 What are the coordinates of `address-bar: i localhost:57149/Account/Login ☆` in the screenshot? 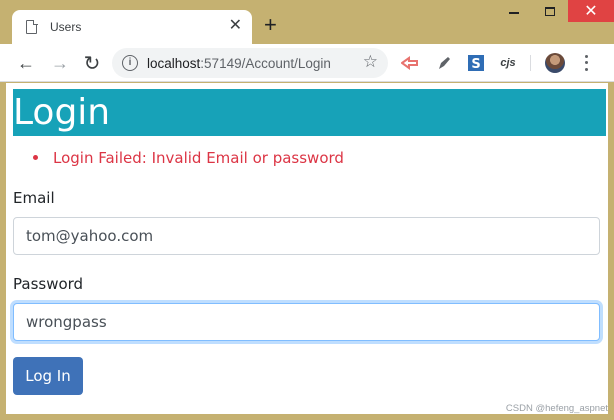 It's located at (250, 63).